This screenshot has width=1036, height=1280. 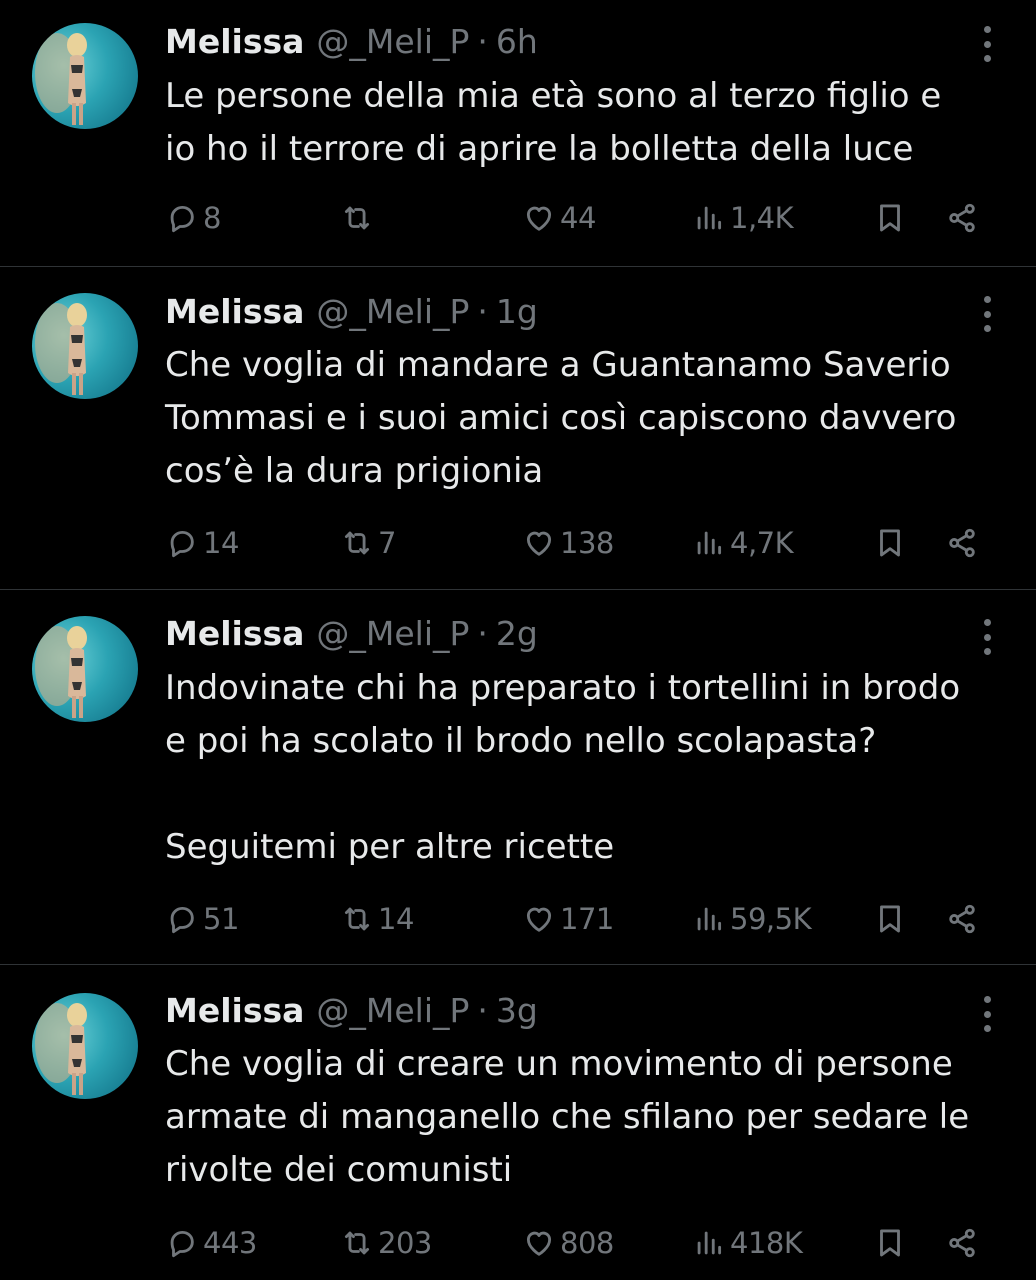 What do you see at coordinates (517, 42) in the screenshot?
I see `tweet-time: 6h` at bounding box center [517, 42].